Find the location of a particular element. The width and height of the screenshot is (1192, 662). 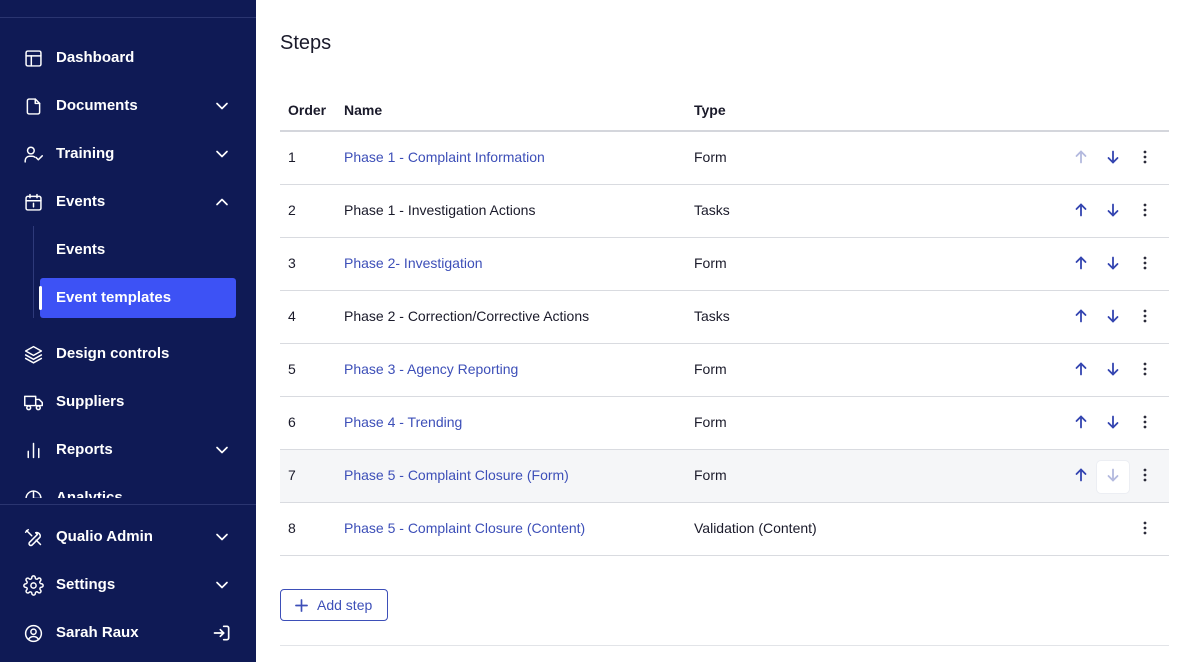

column-header-name: Name is located at coordinates (363, 110).